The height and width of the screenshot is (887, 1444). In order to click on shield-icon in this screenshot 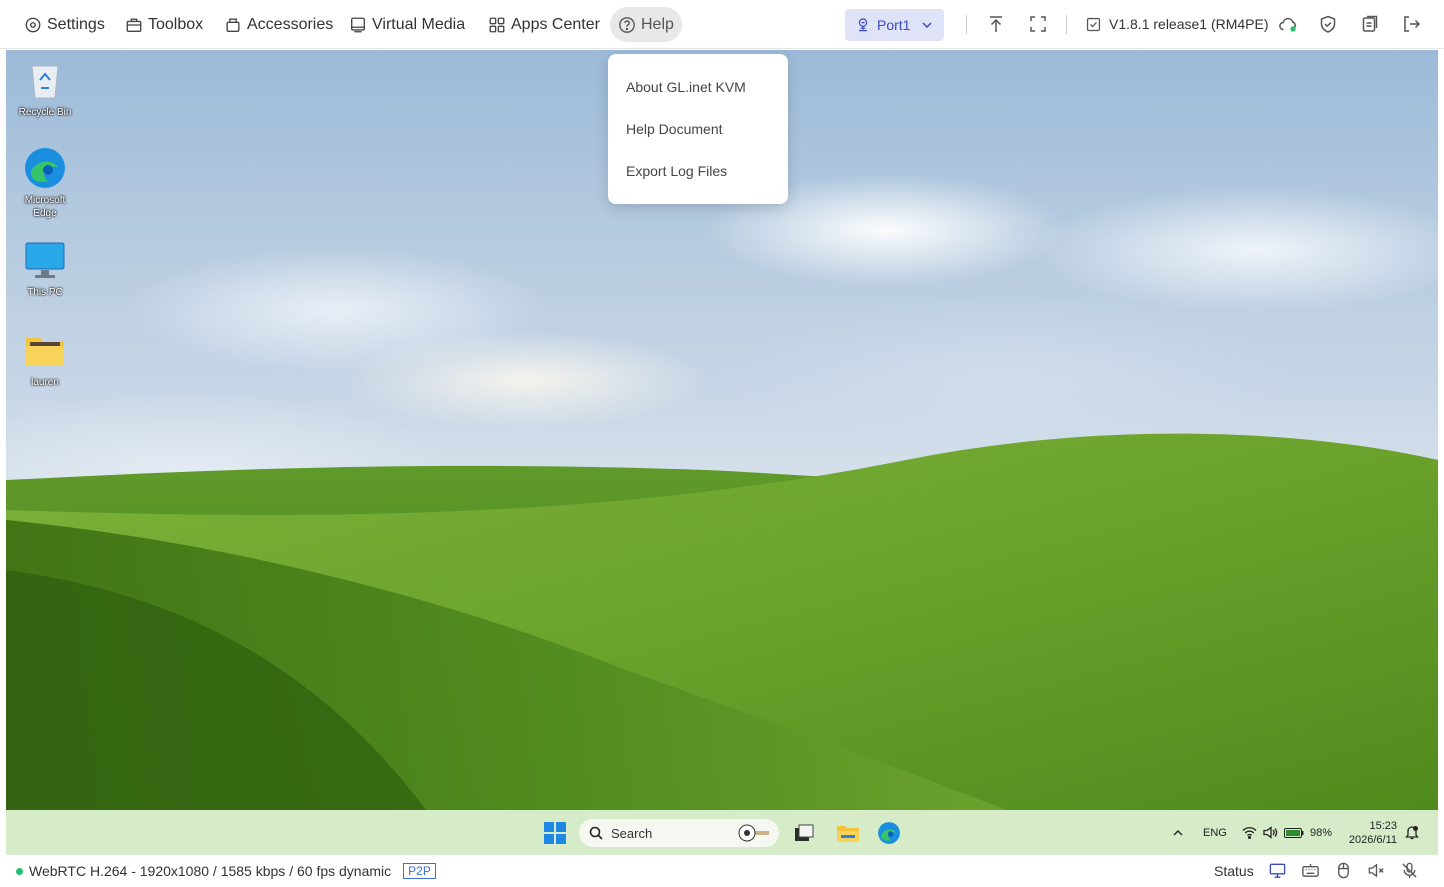, I will do `click(1328, 24)`.